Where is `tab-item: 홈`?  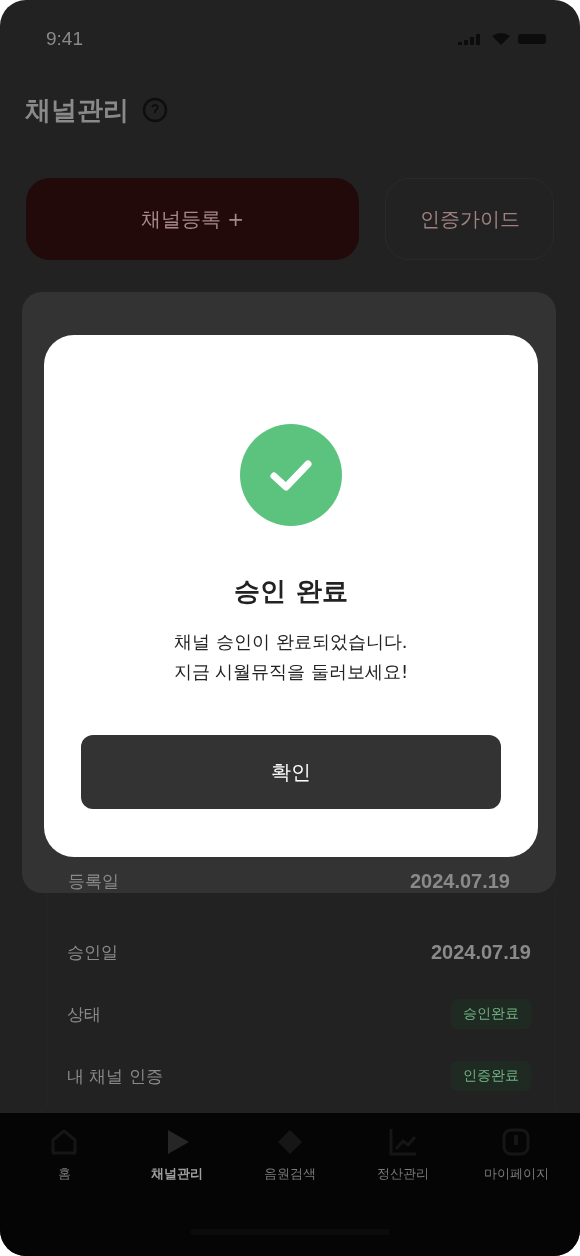 tab-item: 홈 is located at coordinates (64, 1155).